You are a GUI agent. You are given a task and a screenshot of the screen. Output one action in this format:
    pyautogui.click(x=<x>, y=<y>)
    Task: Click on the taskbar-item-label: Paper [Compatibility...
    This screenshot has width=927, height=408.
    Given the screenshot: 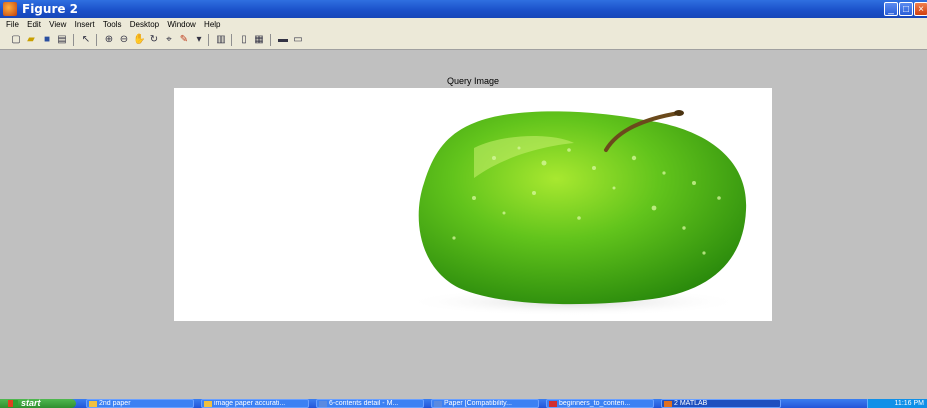 What is the action you would take?
    pyautogui.click(x=478, y=403)
    